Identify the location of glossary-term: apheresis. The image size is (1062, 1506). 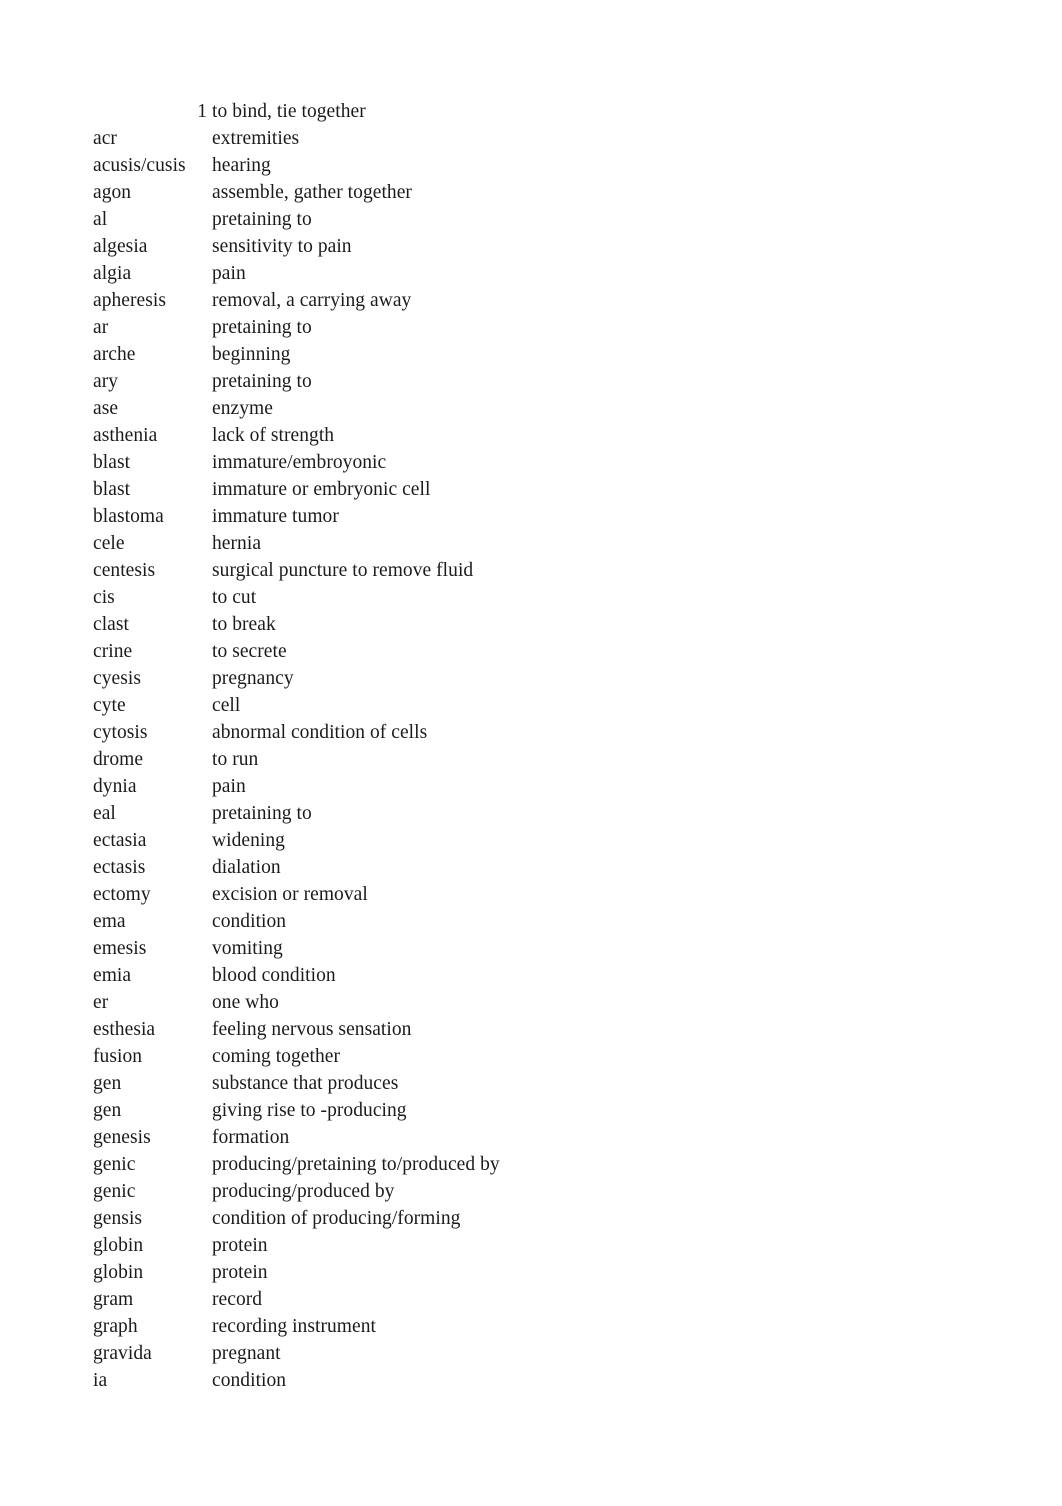
(130, 300).